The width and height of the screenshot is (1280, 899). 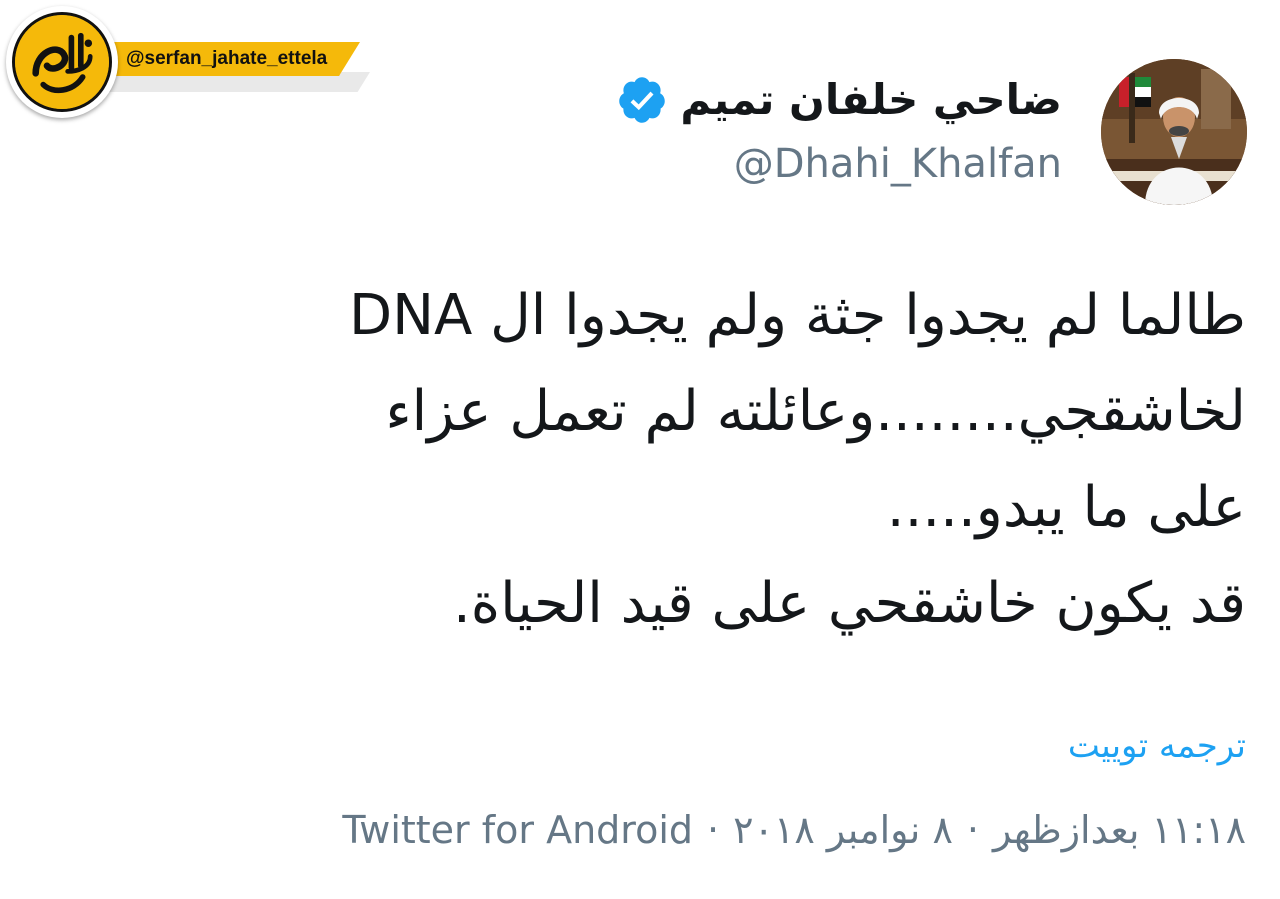 I want to click on display-name-row: ضاحي خلفان تميم, so click(x=839, y=100).